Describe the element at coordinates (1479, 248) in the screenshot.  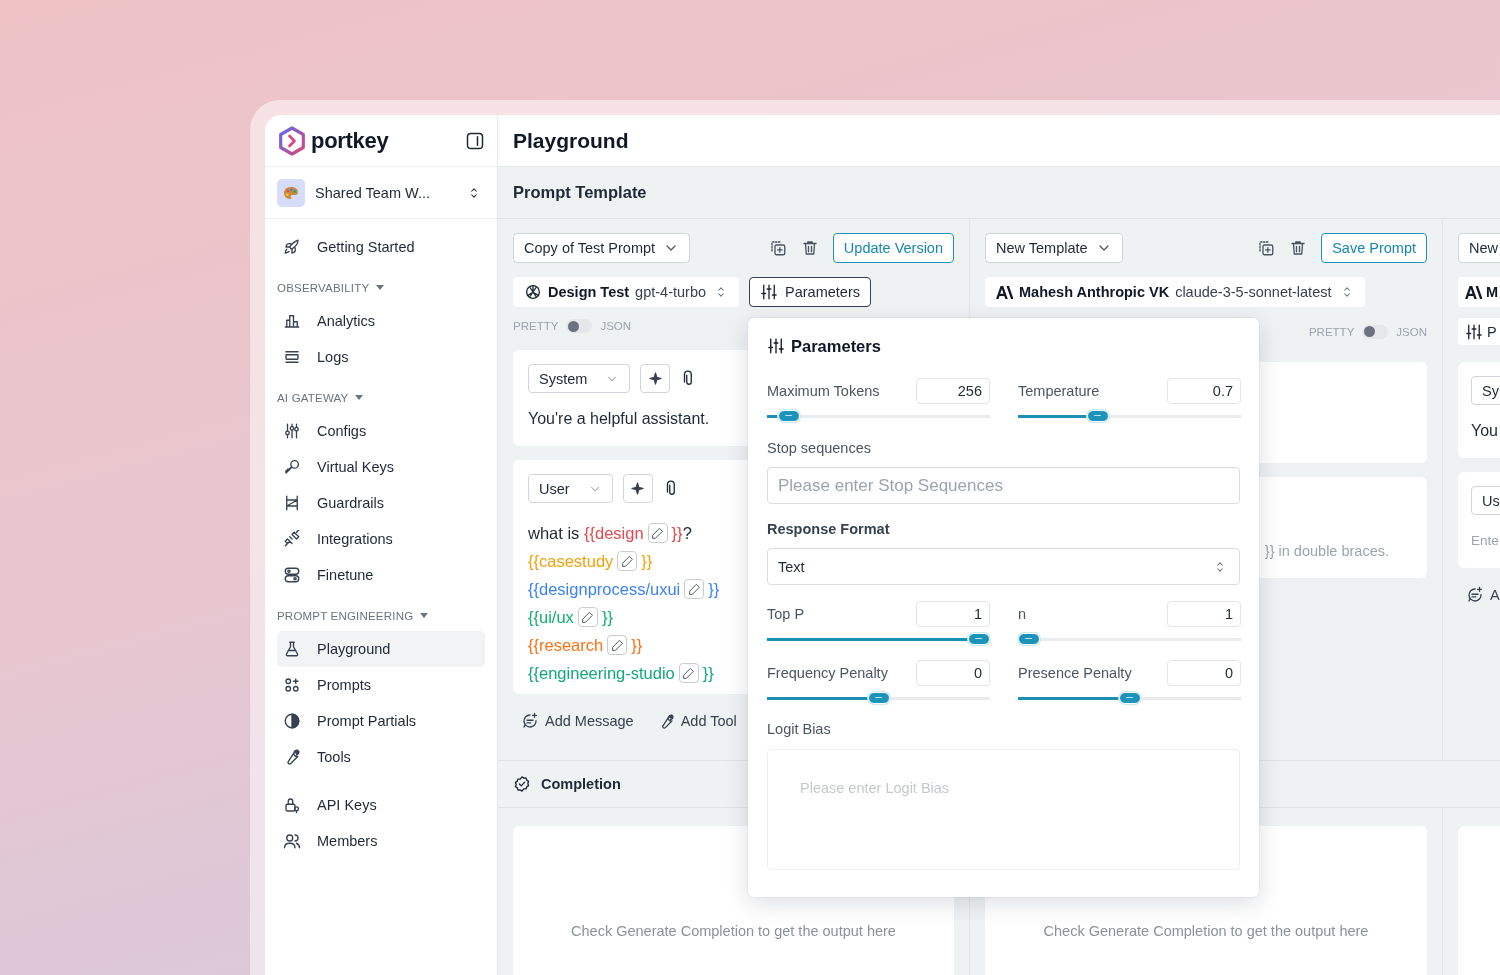
I see `template-dropdown: New` at that location.